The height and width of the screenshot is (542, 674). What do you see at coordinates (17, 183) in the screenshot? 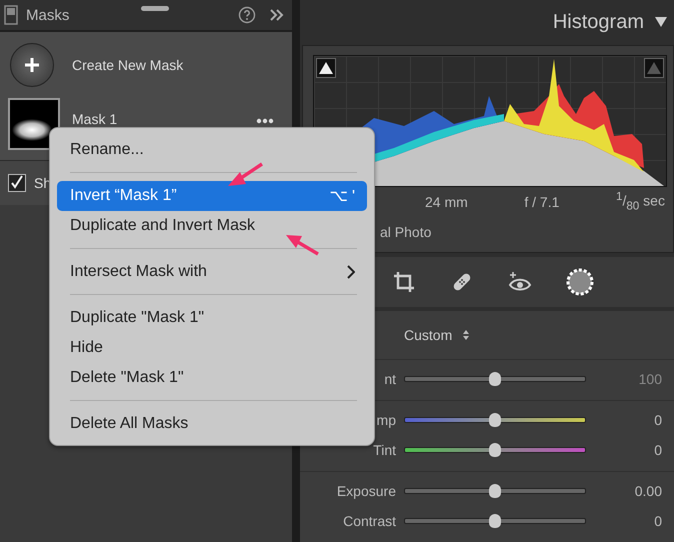
I see `overlay-checkbox` at bounding box center [17, 183].